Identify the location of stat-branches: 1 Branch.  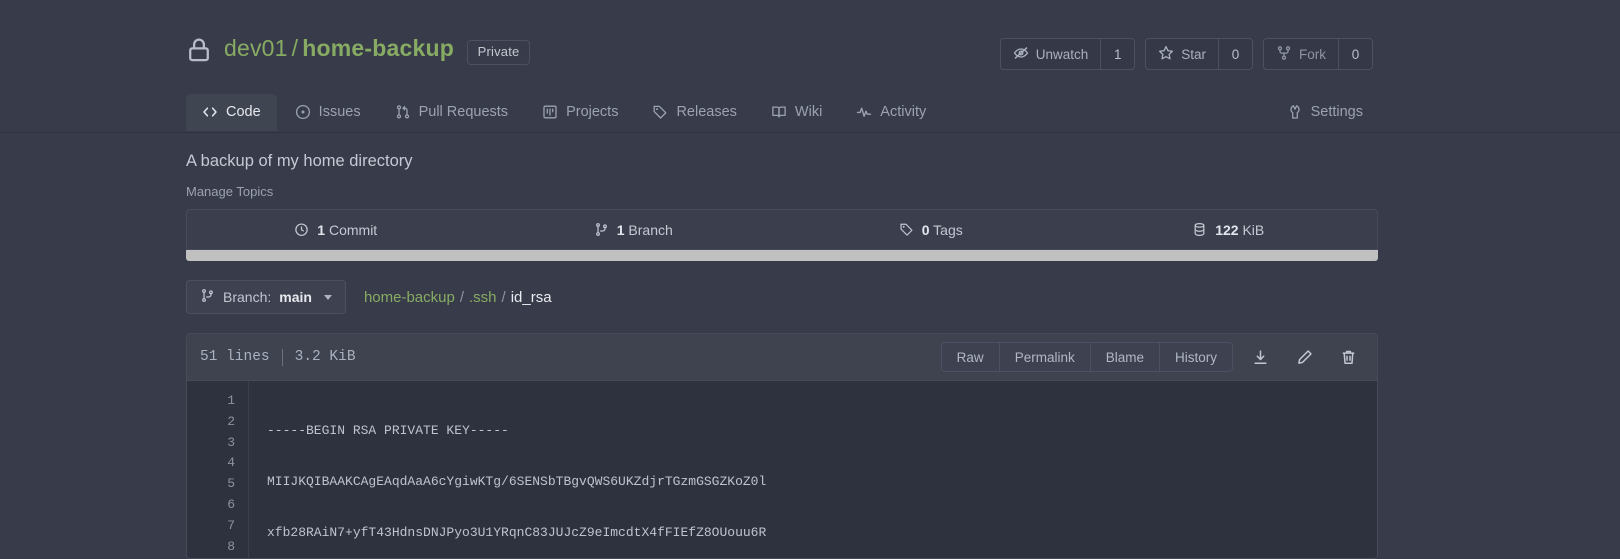
(634, 229).